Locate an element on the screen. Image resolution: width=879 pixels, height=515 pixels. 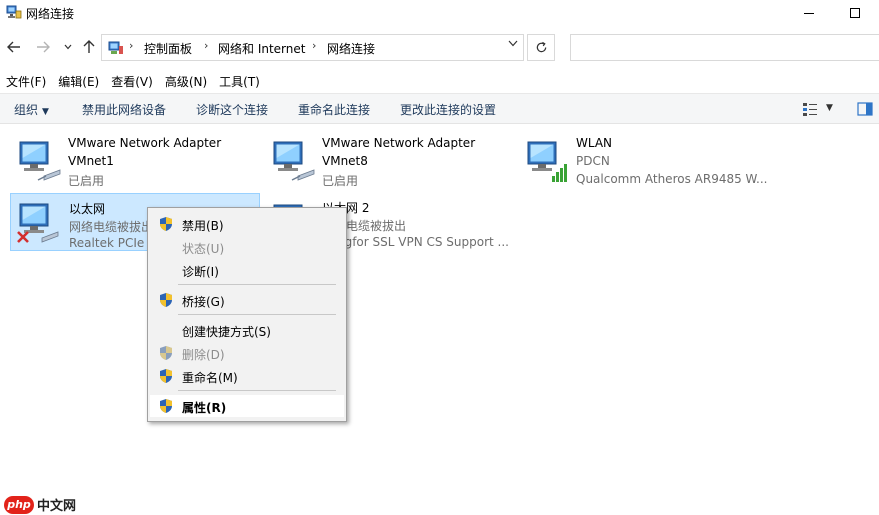
breadcrumb-network-internet: 网络和 Internet is located at coordinates (261, 48).